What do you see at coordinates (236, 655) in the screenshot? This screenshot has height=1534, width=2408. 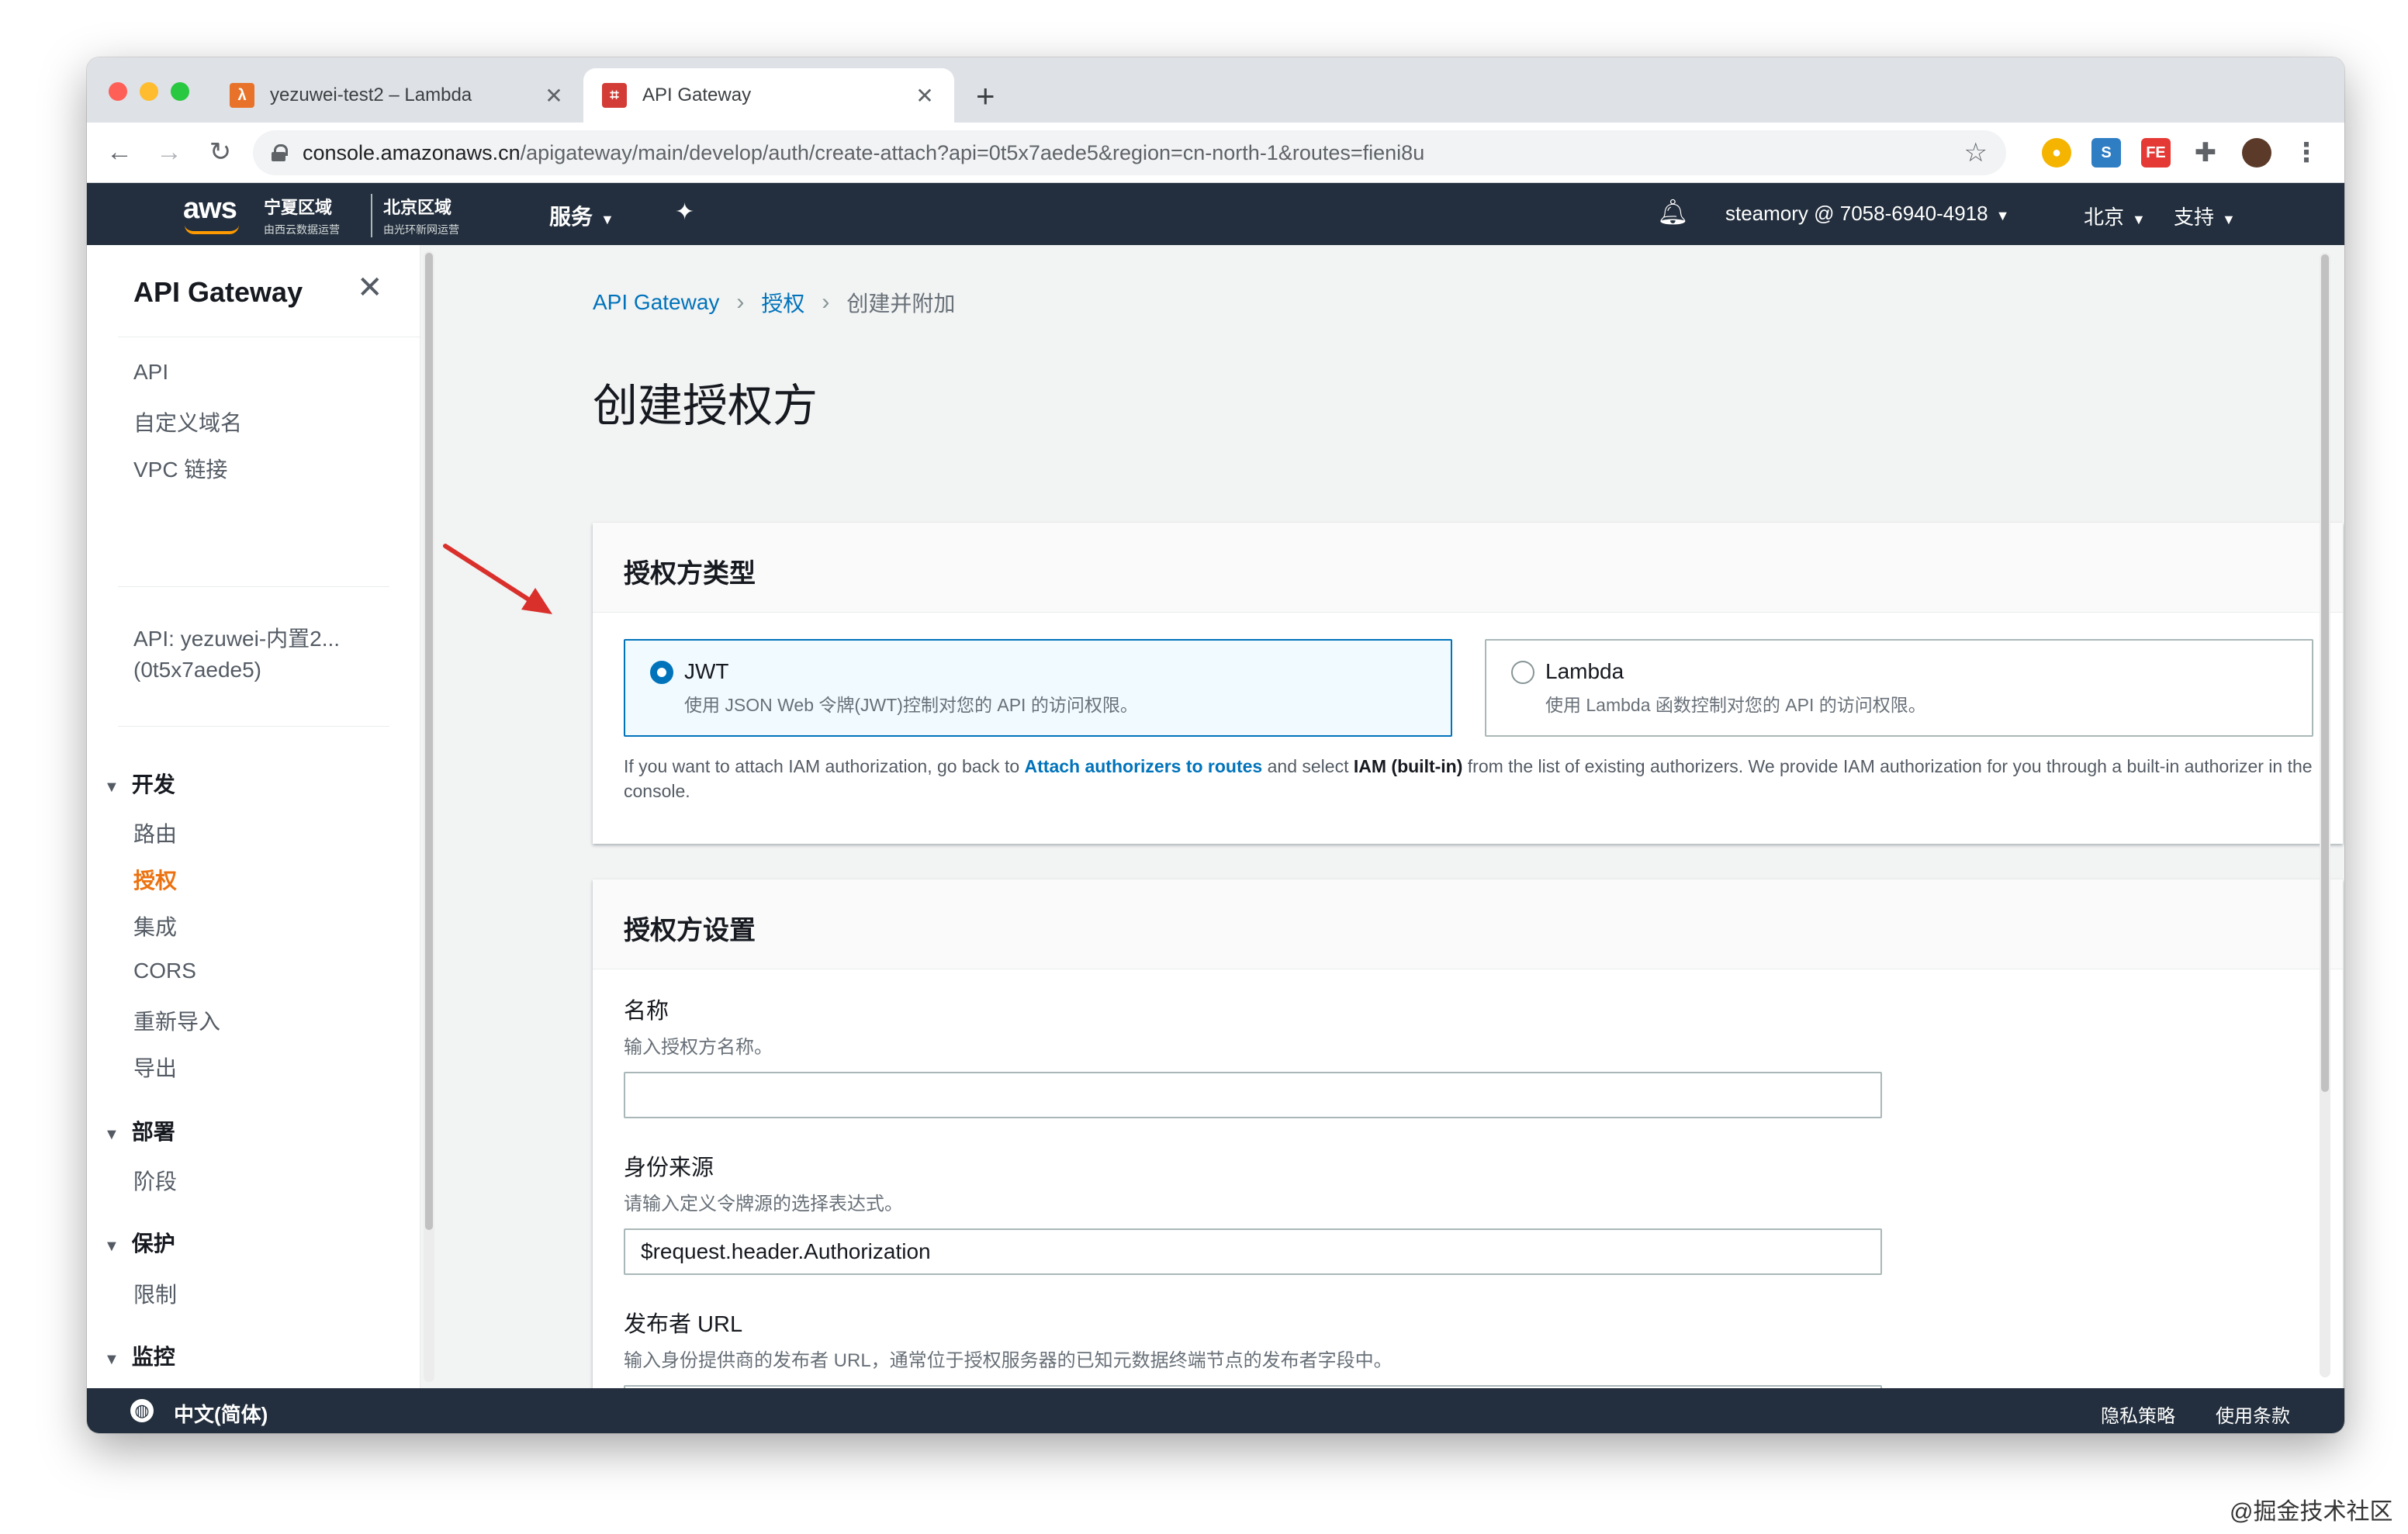 I see `sidebar-current-api: API: yezuwei-内置2... (0t5x7aede5)` at bounding box center [236, 655].